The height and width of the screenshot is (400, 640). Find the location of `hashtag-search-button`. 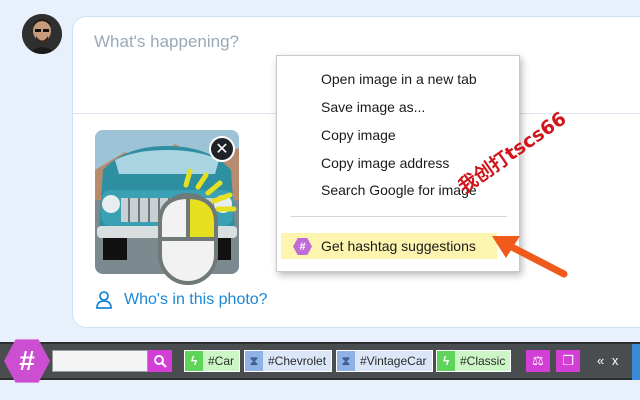

hashtag-search-button is located at coordinates (160, 361).